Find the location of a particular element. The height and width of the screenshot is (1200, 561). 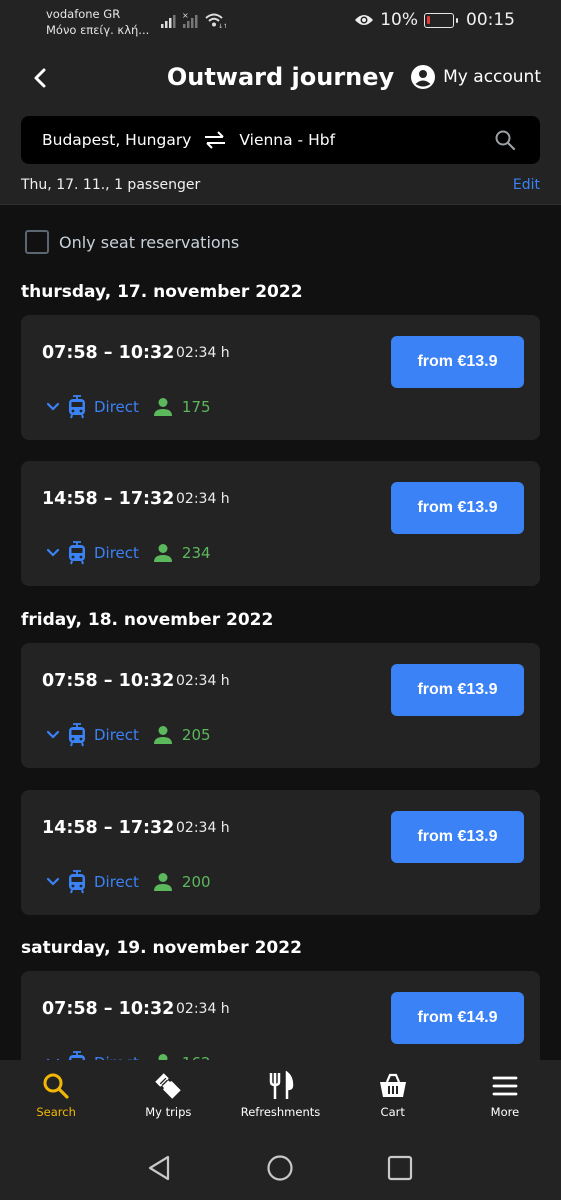

day-heading: saturday, 19. november 2022 is located at coordinates (161, 948).